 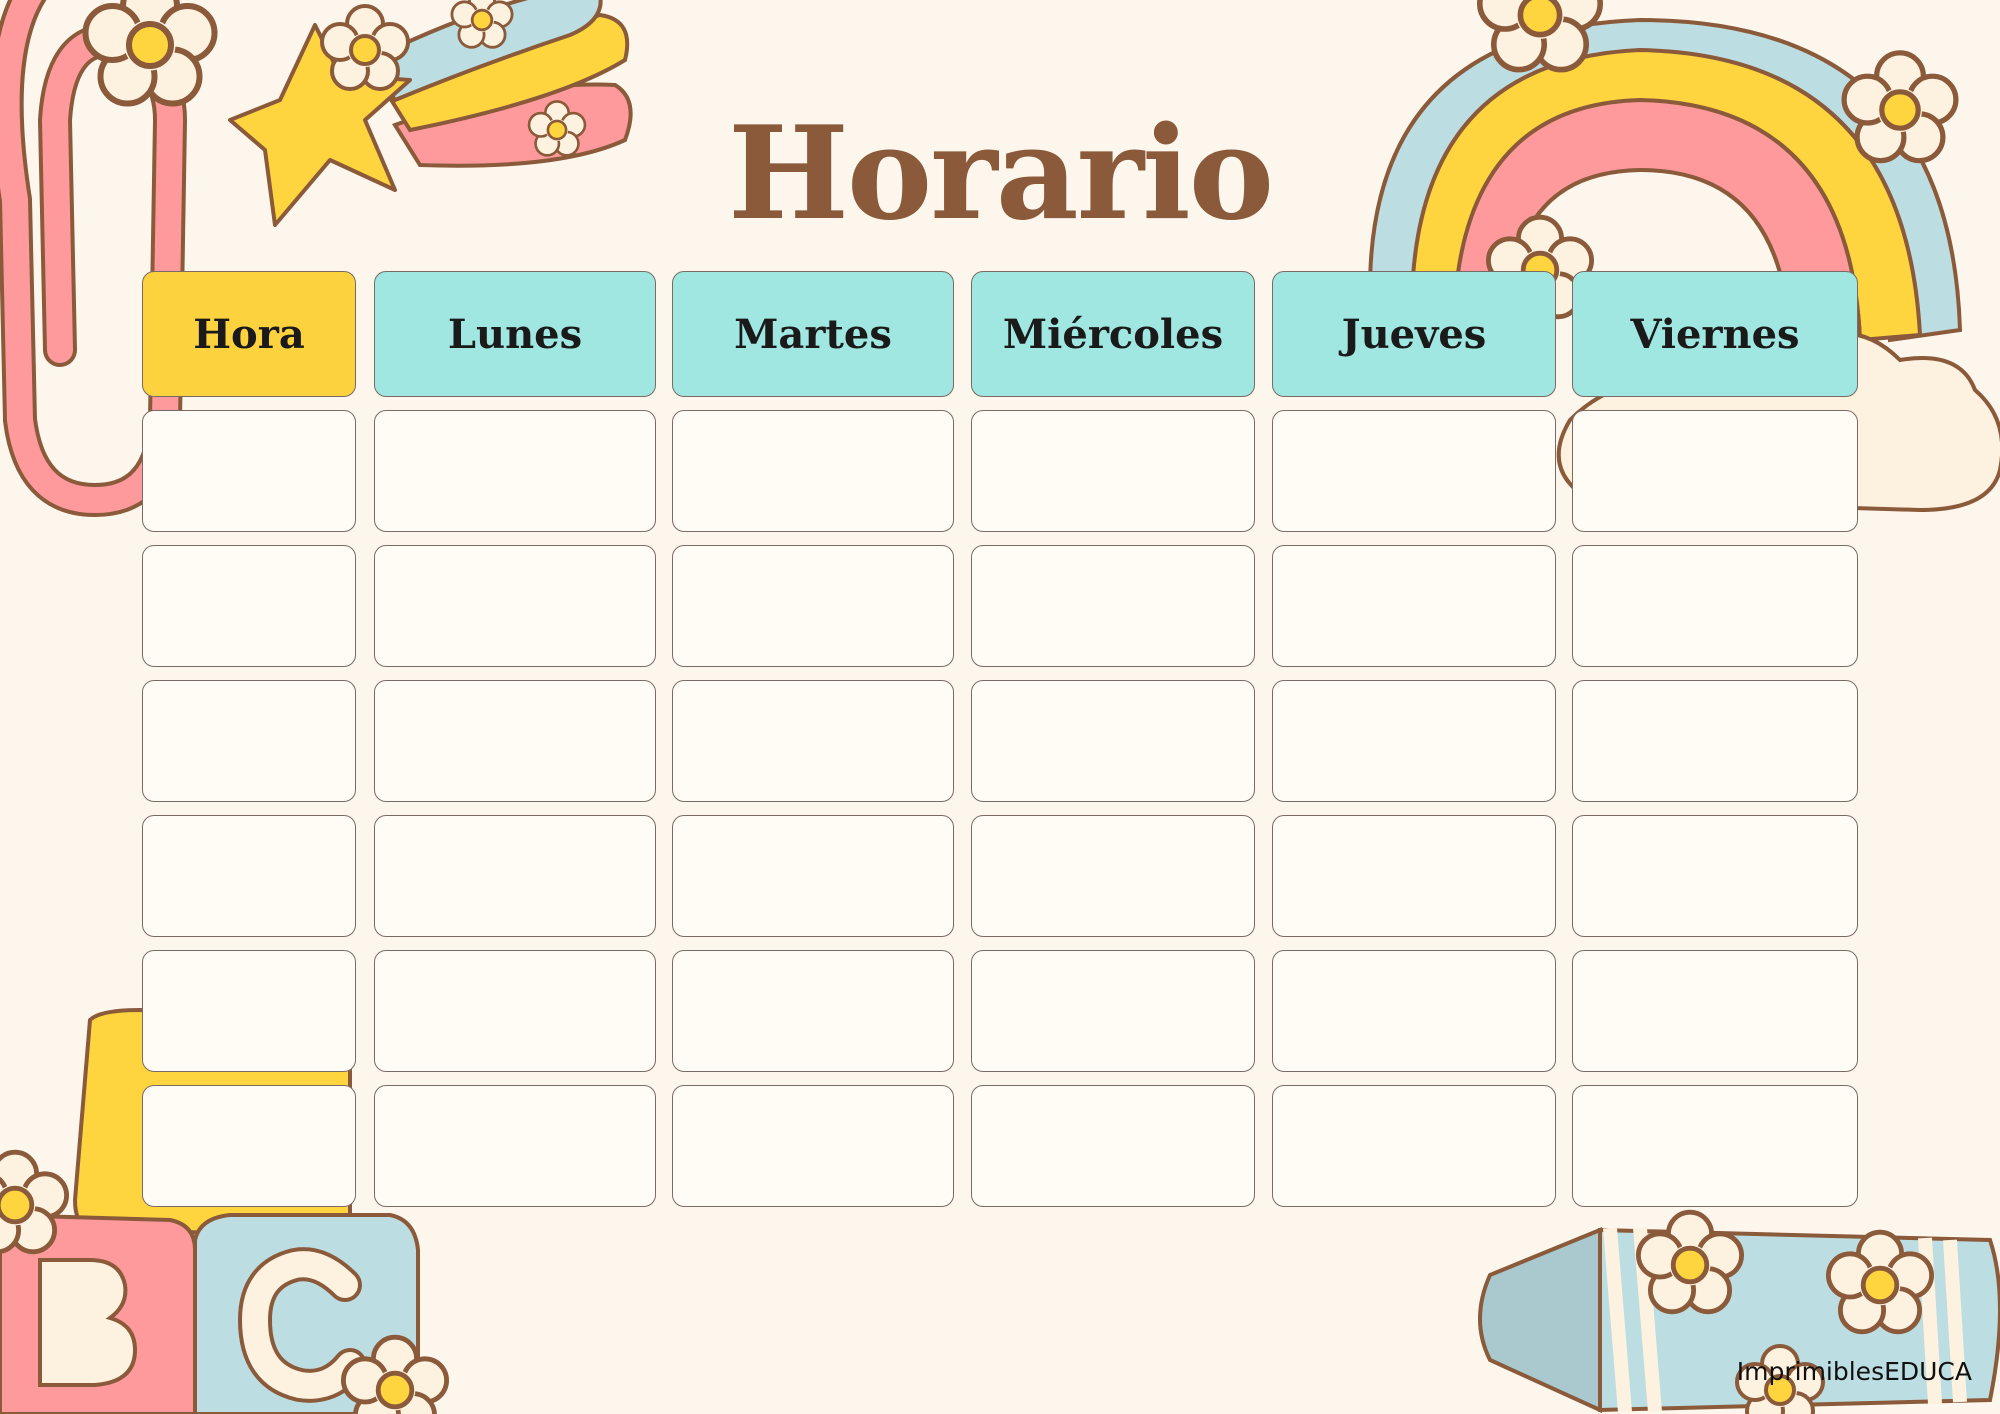 What do you see at coordinates (1854, 1371) in the screenshot?
I see `credit-text: ImprimiblesEDUCA` at bounding box center [1854, 1371].